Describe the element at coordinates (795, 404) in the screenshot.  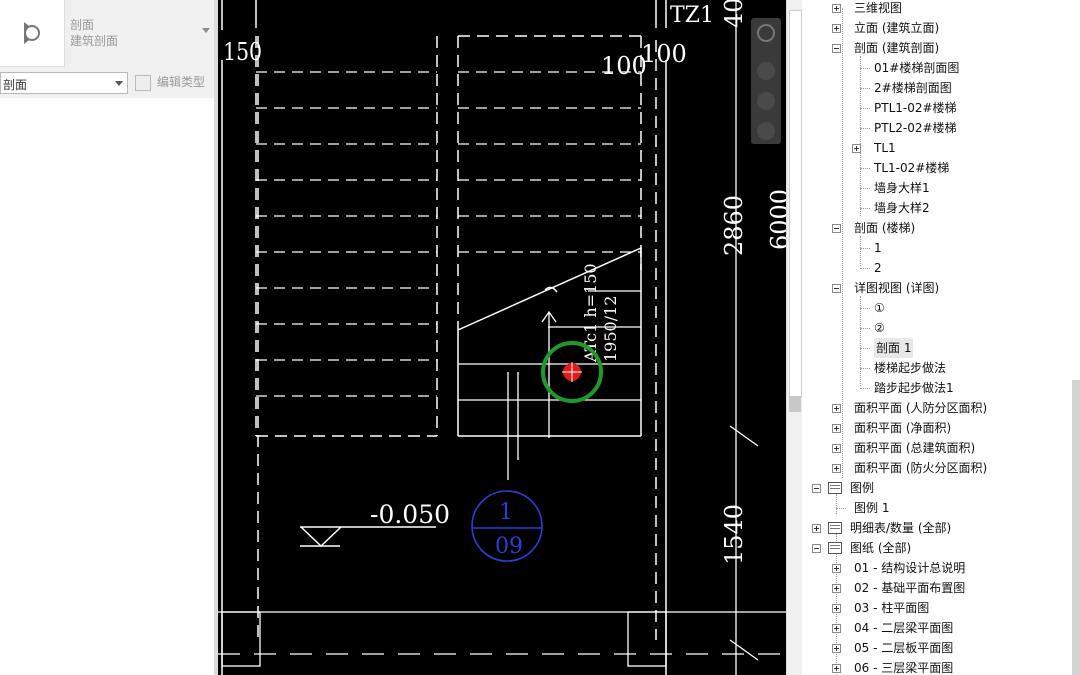
I see `scrollbar-marker` at that location.